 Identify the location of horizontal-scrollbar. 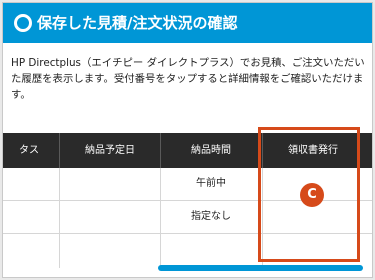
(260, 268).